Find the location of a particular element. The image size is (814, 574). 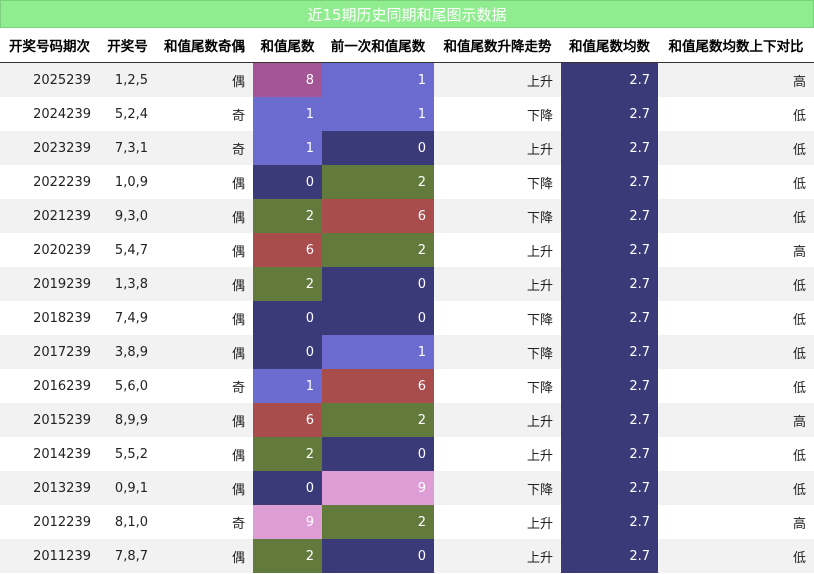

table-row: 2021239 9,3,0 偶 2 6 下降 2.7 低 is located at coordinates (407, 216).